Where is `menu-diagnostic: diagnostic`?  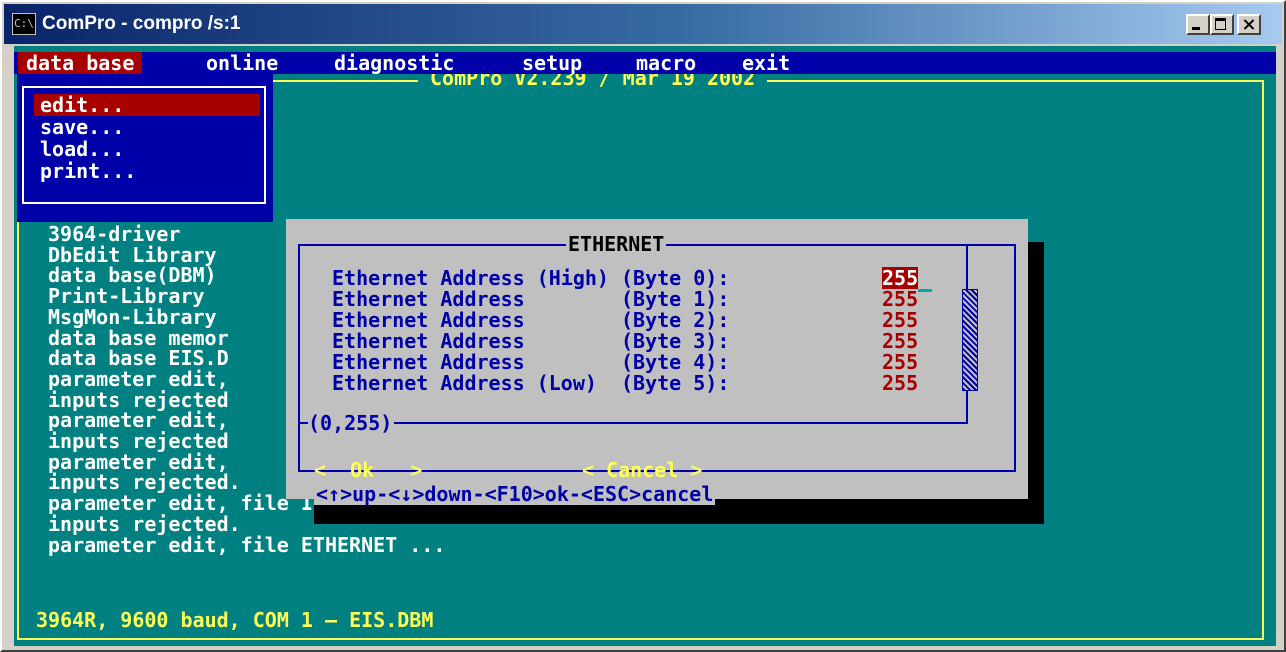 menu-diagnostic: diagnostic is located at coordinates (394, 63).